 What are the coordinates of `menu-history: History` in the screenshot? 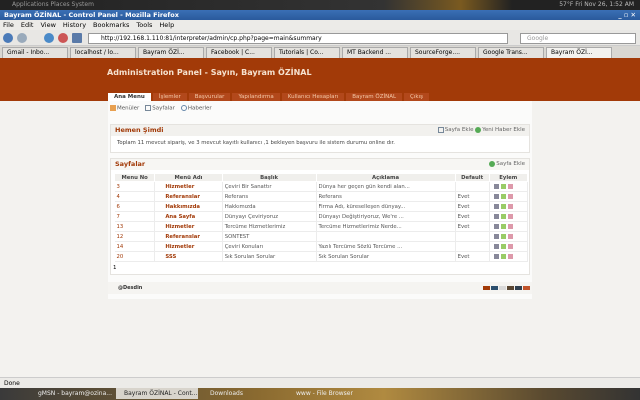 It's located at (74, 25).